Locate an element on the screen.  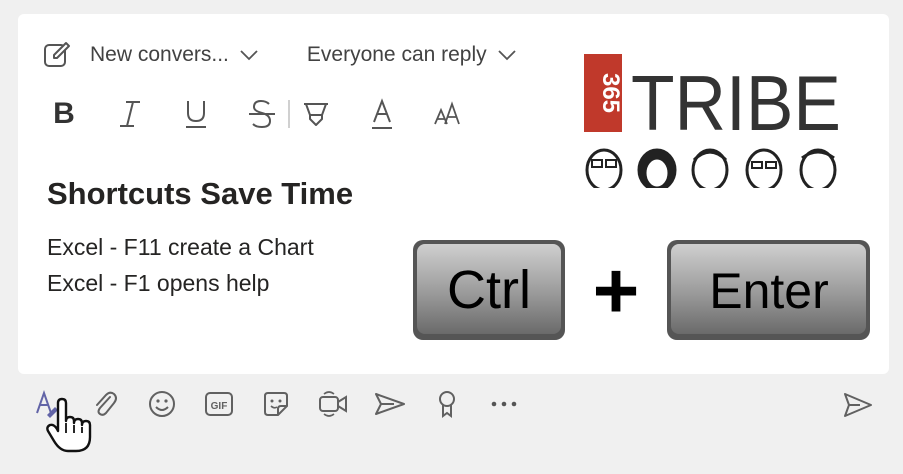
italic-button is located at coordinates (130, 114).